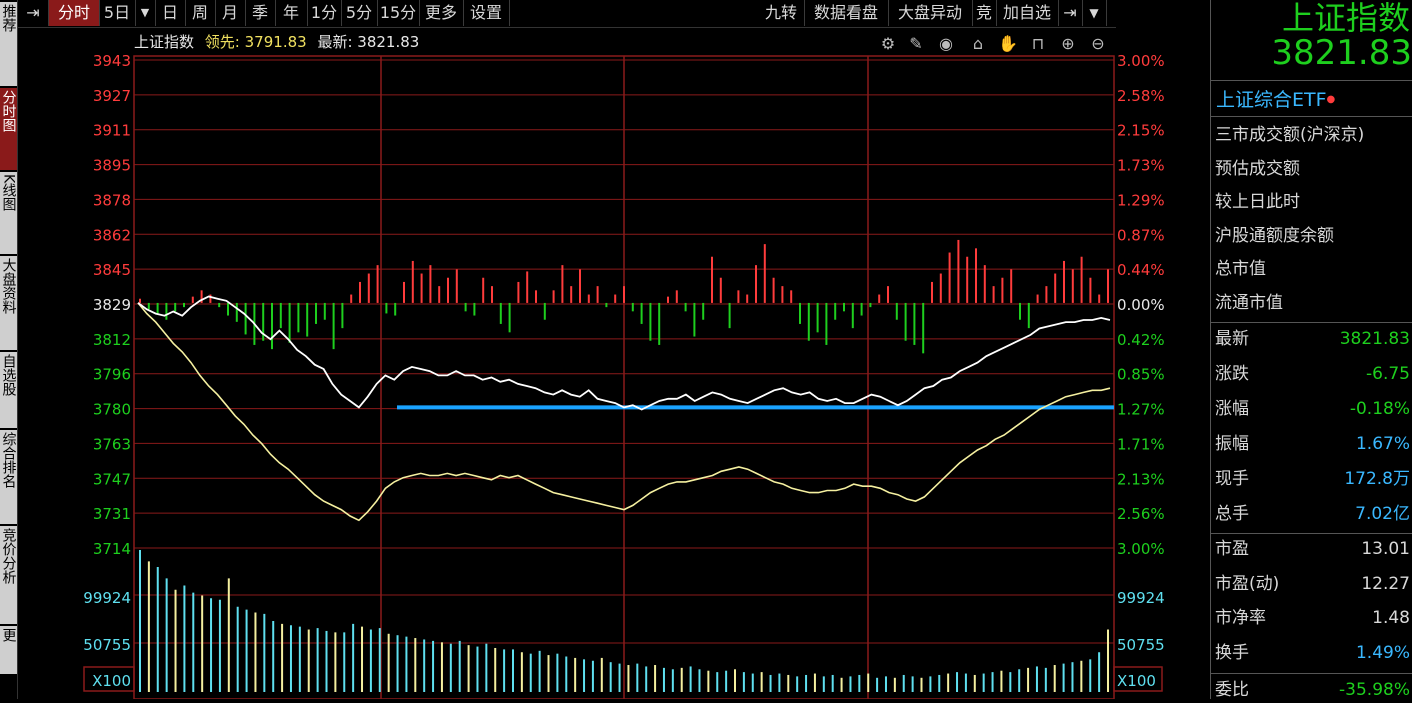  Describe the element at coordinates (1240, 269) in the screenshot. I see `info-item-label: 总市值` at that location.